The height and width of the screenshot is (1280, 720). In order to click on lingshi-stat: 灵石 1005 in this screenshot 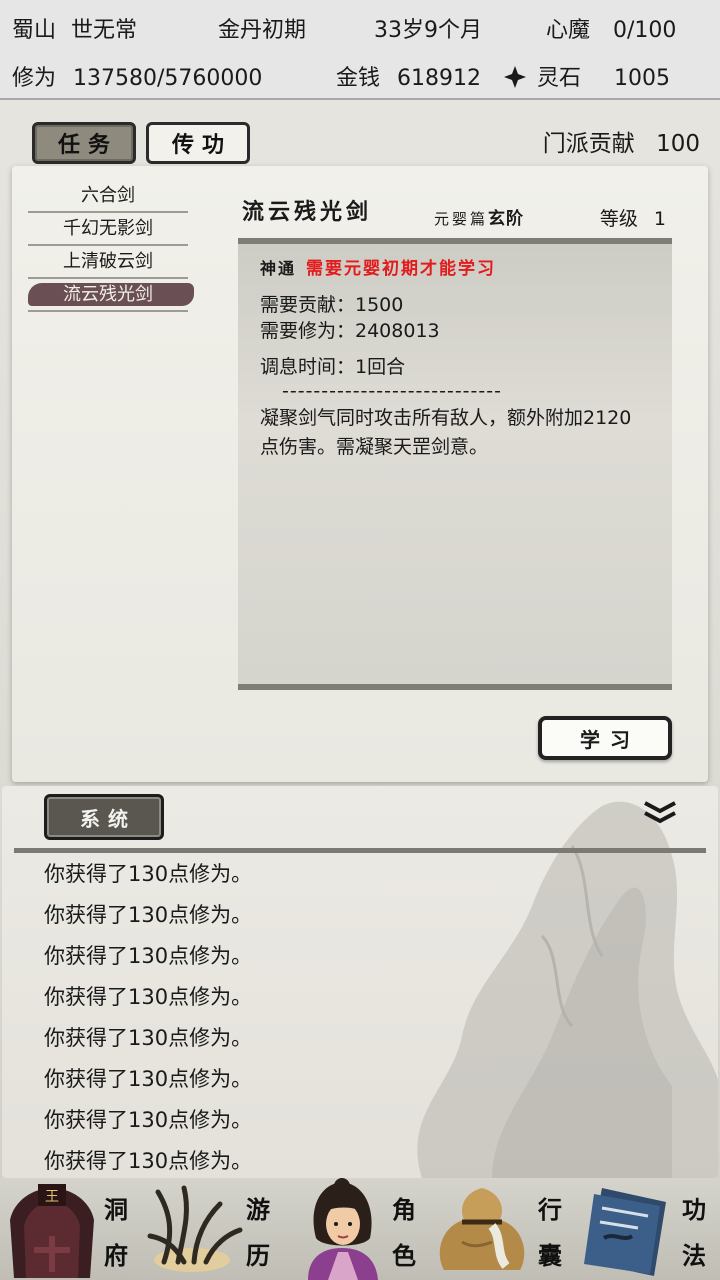, I will do `click(587, 76)`.